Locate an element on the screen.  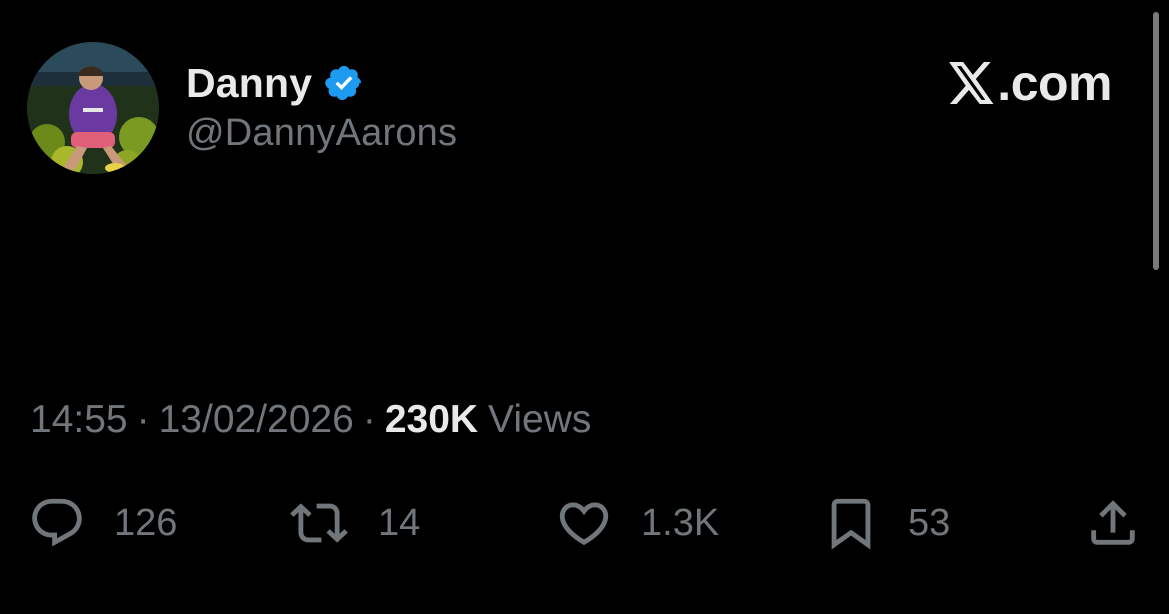
brand-text: .com is located at coordinates (1054, 83).